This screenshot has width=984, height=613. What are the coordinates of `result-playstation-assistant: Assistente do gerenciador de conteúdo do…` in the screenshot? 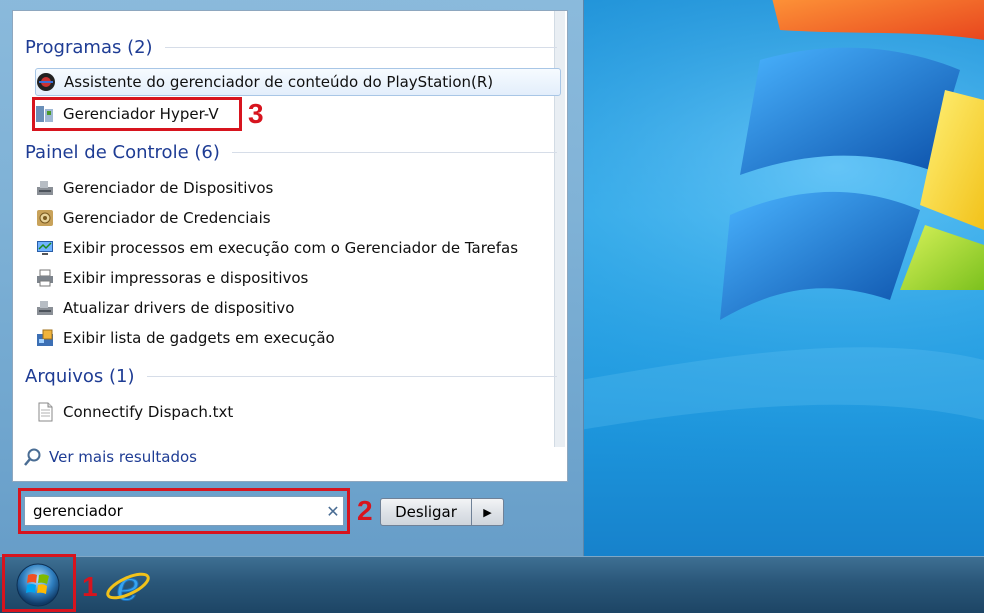 It's located at (298, 82).